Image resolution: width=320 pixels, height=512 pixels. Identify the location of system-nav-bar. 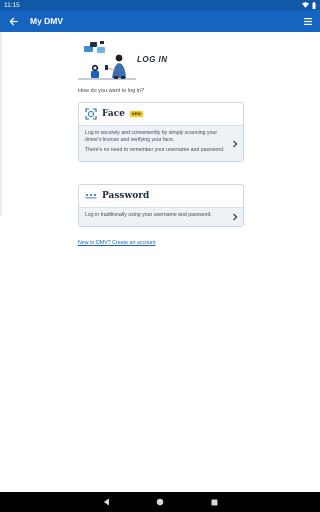
(160, 502).